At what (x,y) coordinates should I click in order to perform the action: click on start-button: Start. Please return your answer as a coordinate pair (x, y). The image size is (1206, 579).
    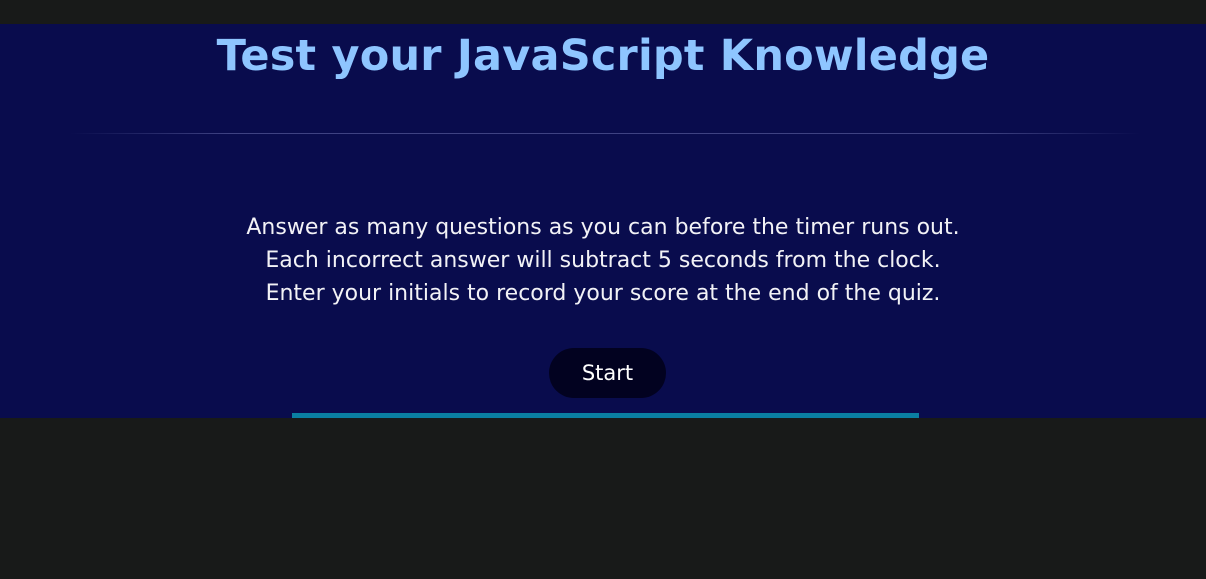
    Looking at the image, I should click on (607, 373).